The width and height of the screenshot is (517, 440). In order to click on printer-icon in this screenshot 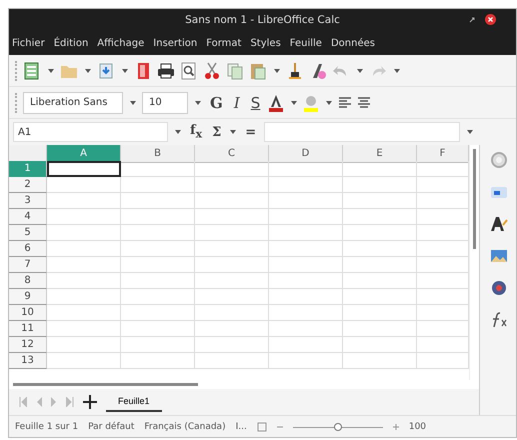, I will do `click(166, 71)`.